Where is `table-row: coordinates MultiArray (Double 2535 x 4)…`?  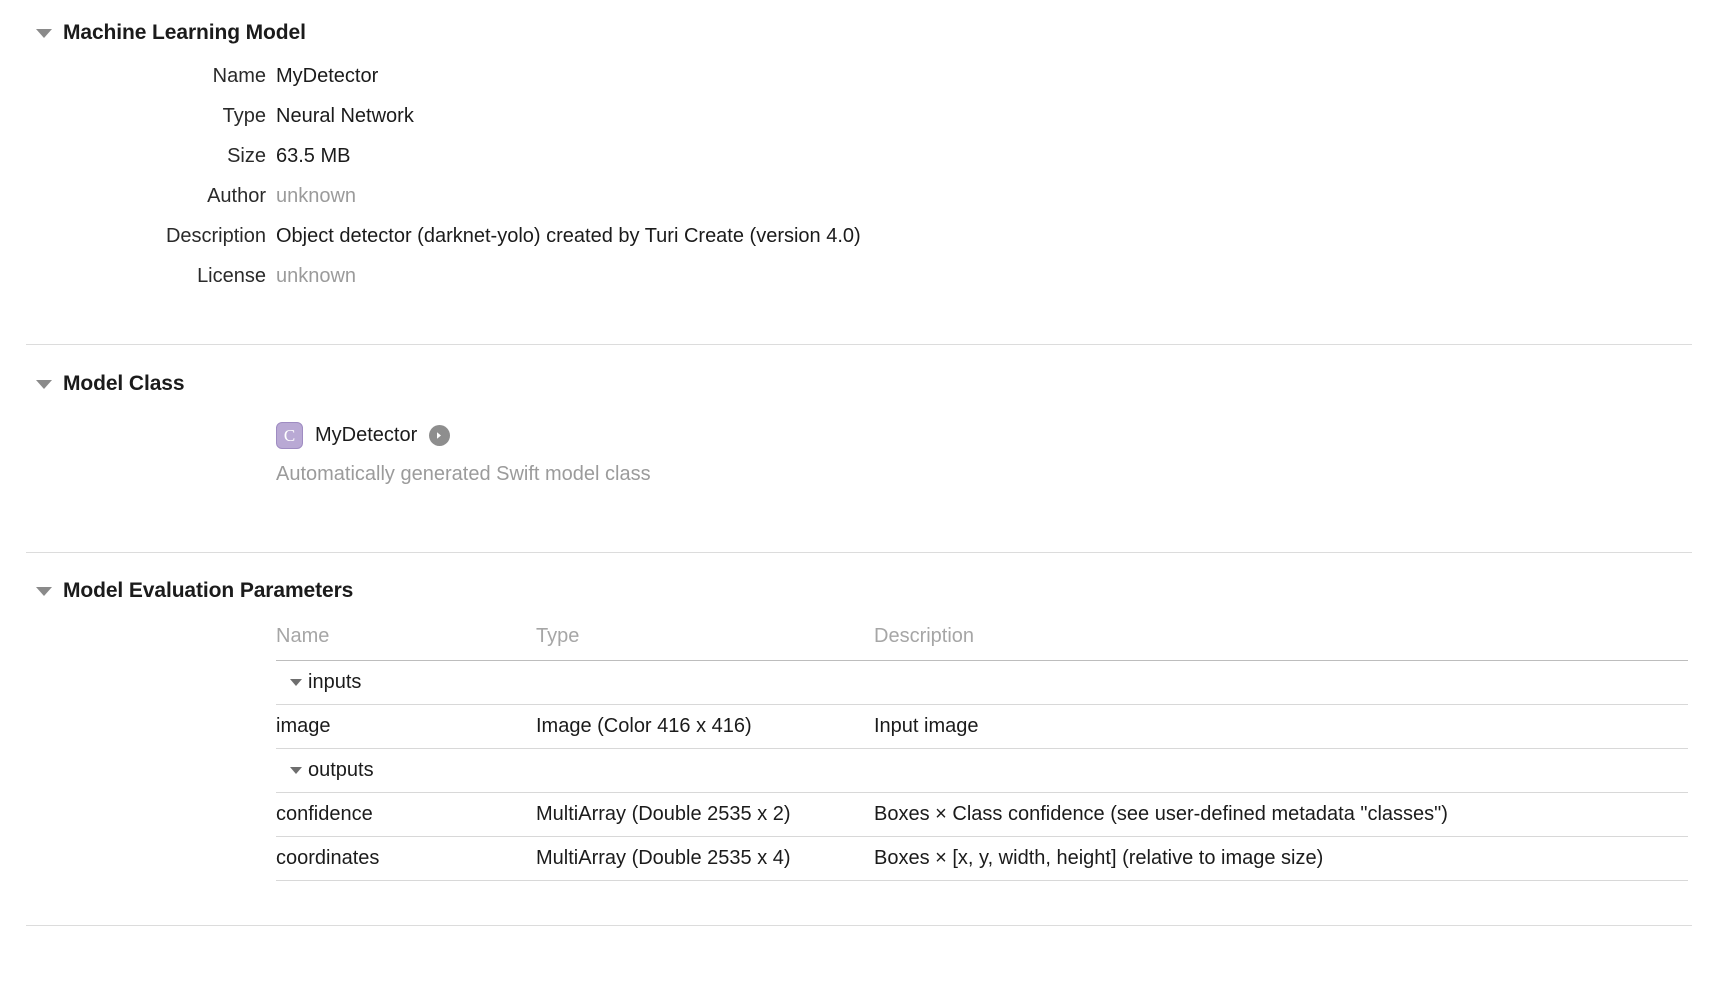
table-row: coordinates MultiArray (Double 2535 x 4)… is located at coordinates (982, 858).